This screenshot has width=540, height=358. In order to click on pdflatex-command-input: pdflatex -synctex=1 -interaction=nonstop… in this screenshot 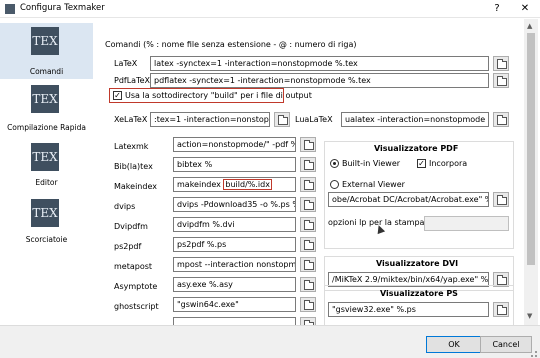, I will do `click(319, 80)`.